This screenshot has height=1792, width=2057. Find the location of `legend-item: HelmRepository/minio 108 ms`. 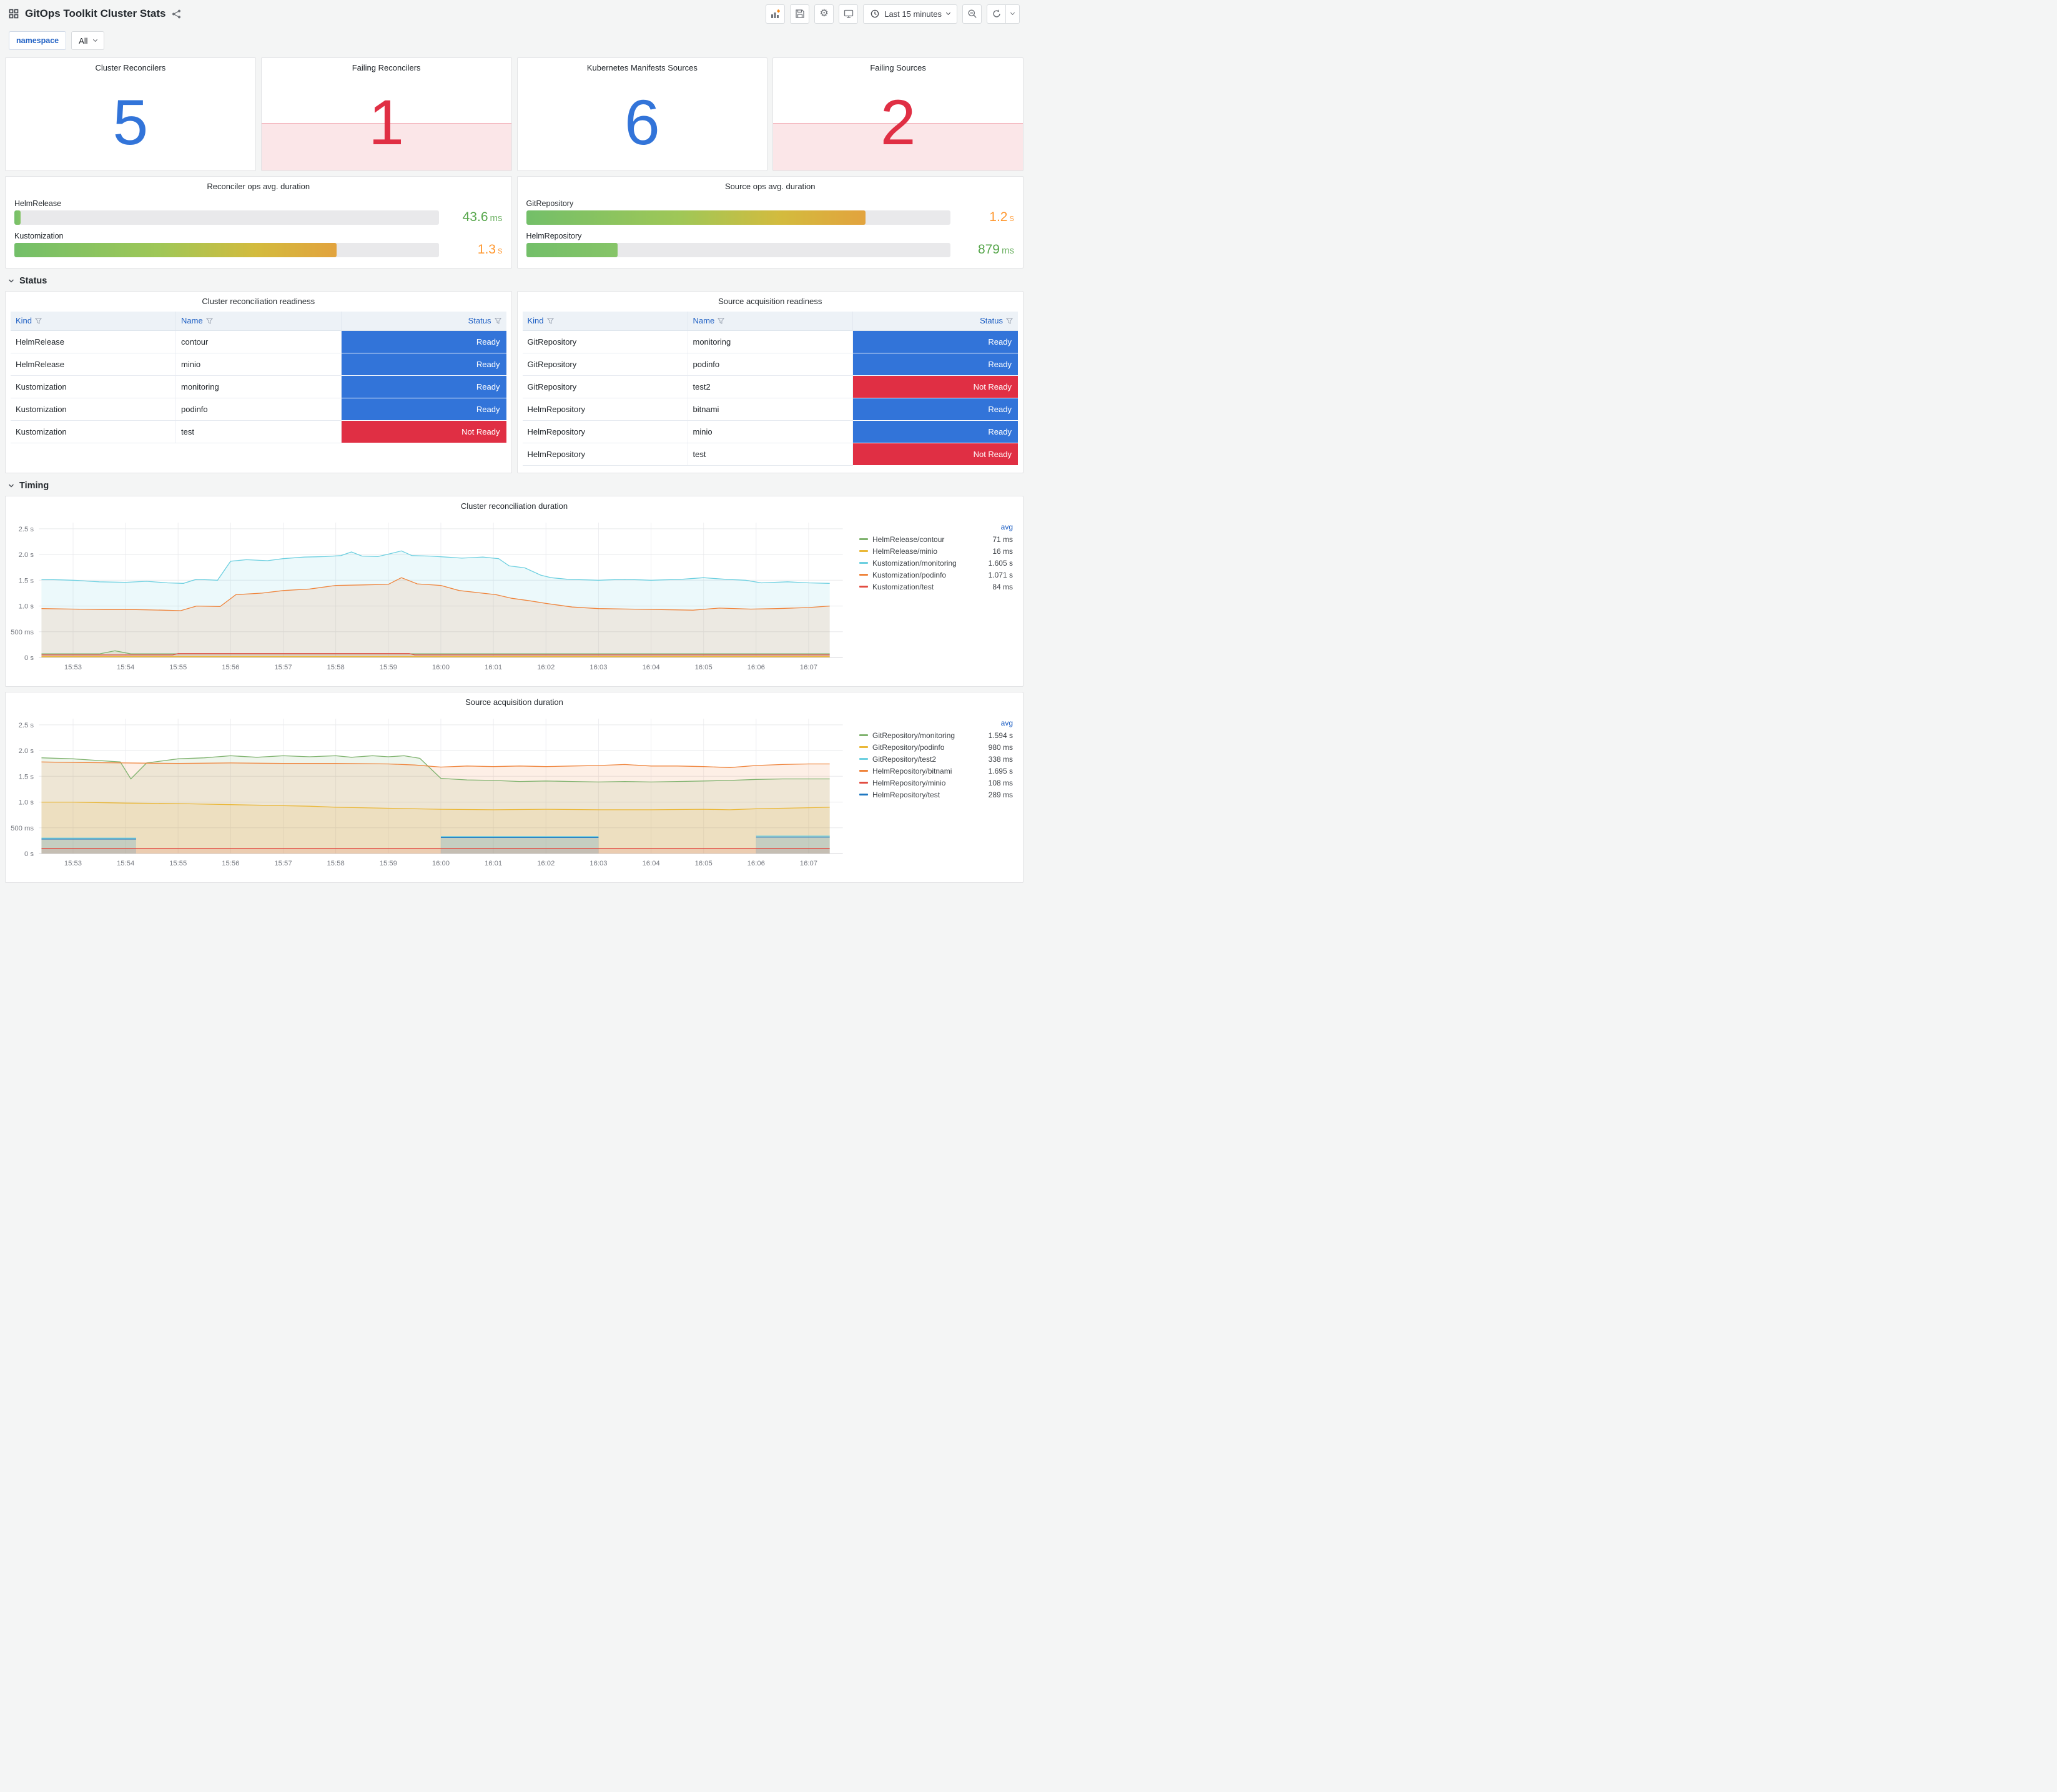

legend-item: HelmRepository/minio 108 ms is located at coordinates (936, 783).